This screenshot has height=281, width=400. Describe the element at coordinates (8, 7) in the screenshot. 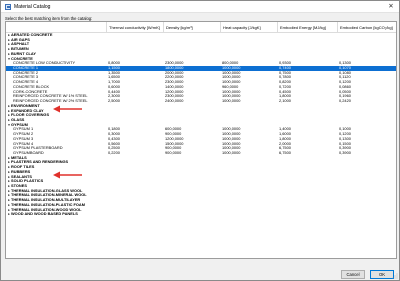

I see `catalog-app-icon` at that location.